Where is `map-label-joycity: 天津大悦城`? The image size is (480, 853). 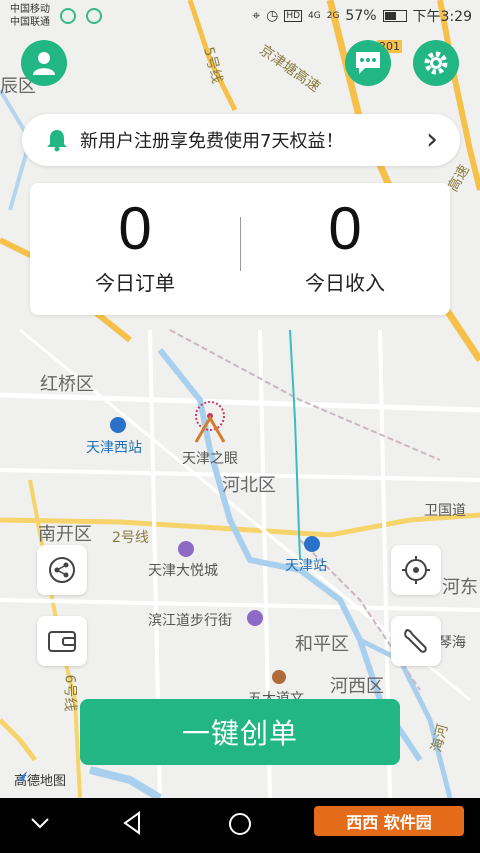 map-label-joycity: 天津大悦城 is located at coordinates (183, 571).